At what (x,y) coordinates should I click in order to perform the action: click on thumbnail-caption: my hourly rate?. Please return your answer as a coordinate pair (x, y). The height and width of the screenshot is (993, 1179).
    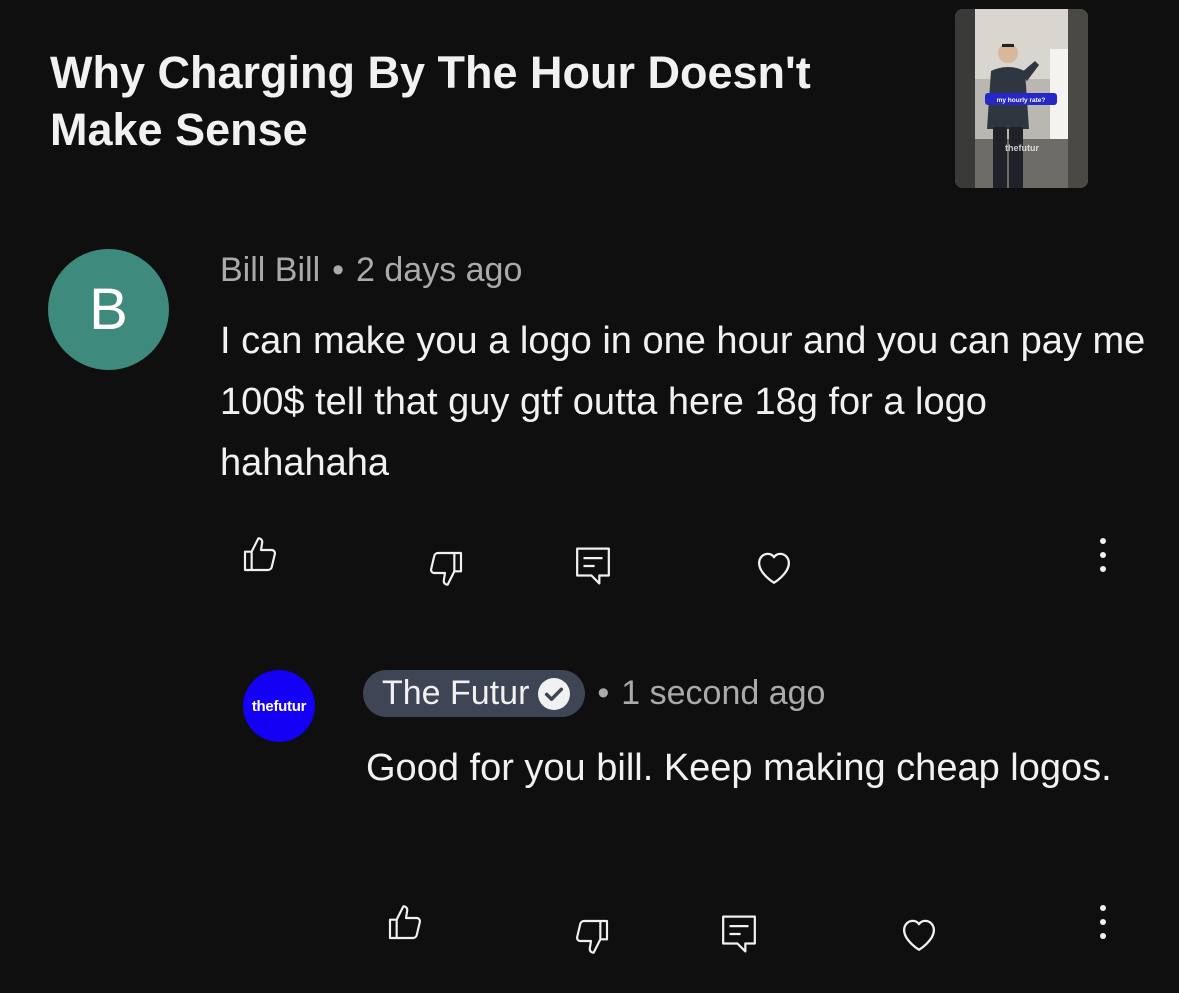
    Looking at the image, I should click on (1021, 100).